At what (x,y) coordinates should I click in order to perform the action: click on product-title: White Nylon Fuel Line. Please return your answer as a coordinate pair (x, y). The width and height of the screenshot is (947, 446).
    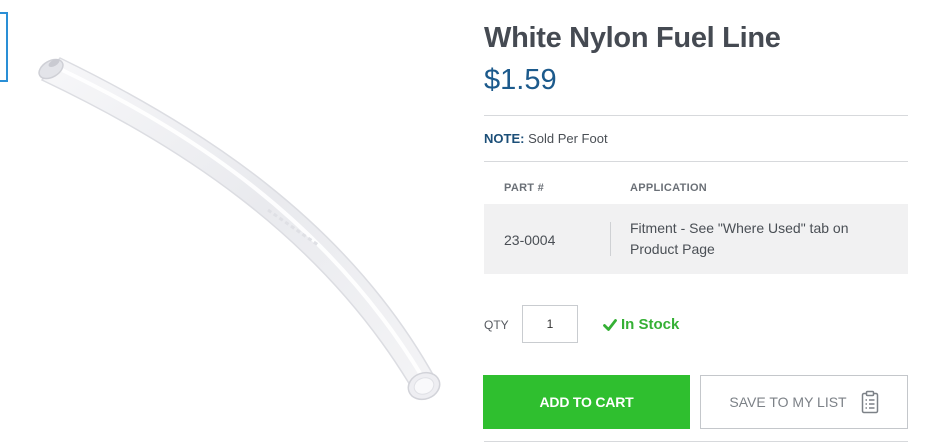
    Looking at the image, I should click on (632, 38).